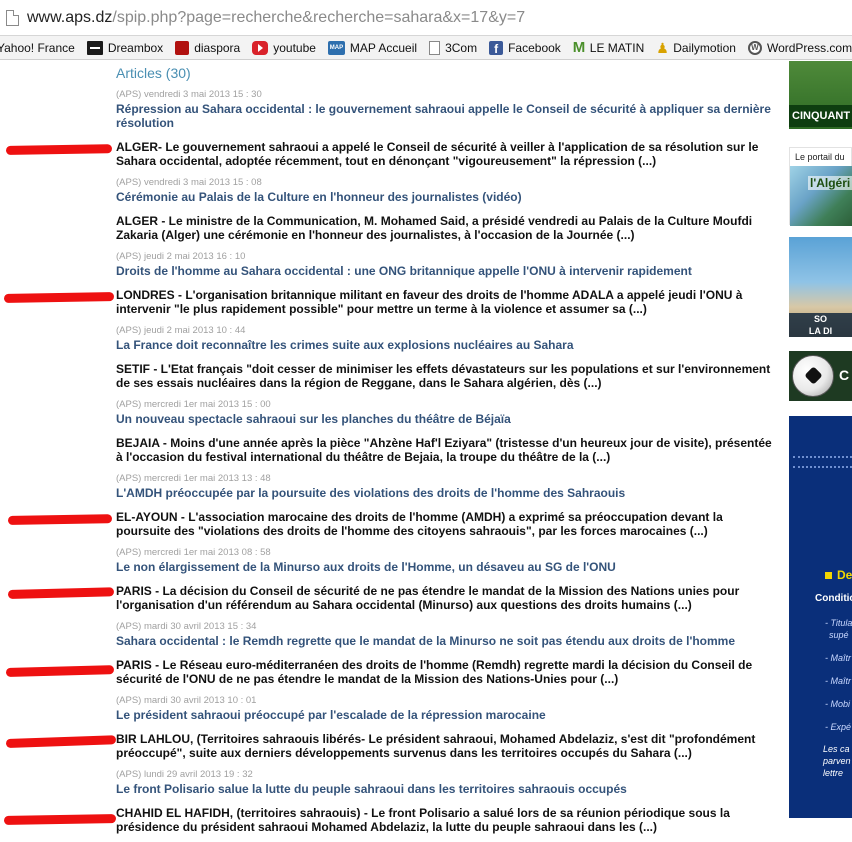 This screenshot has height=842, width=852. Describe the element at coordinates (153, 73) in the screenshot. I see `section-title: Articles (30)` at that location.